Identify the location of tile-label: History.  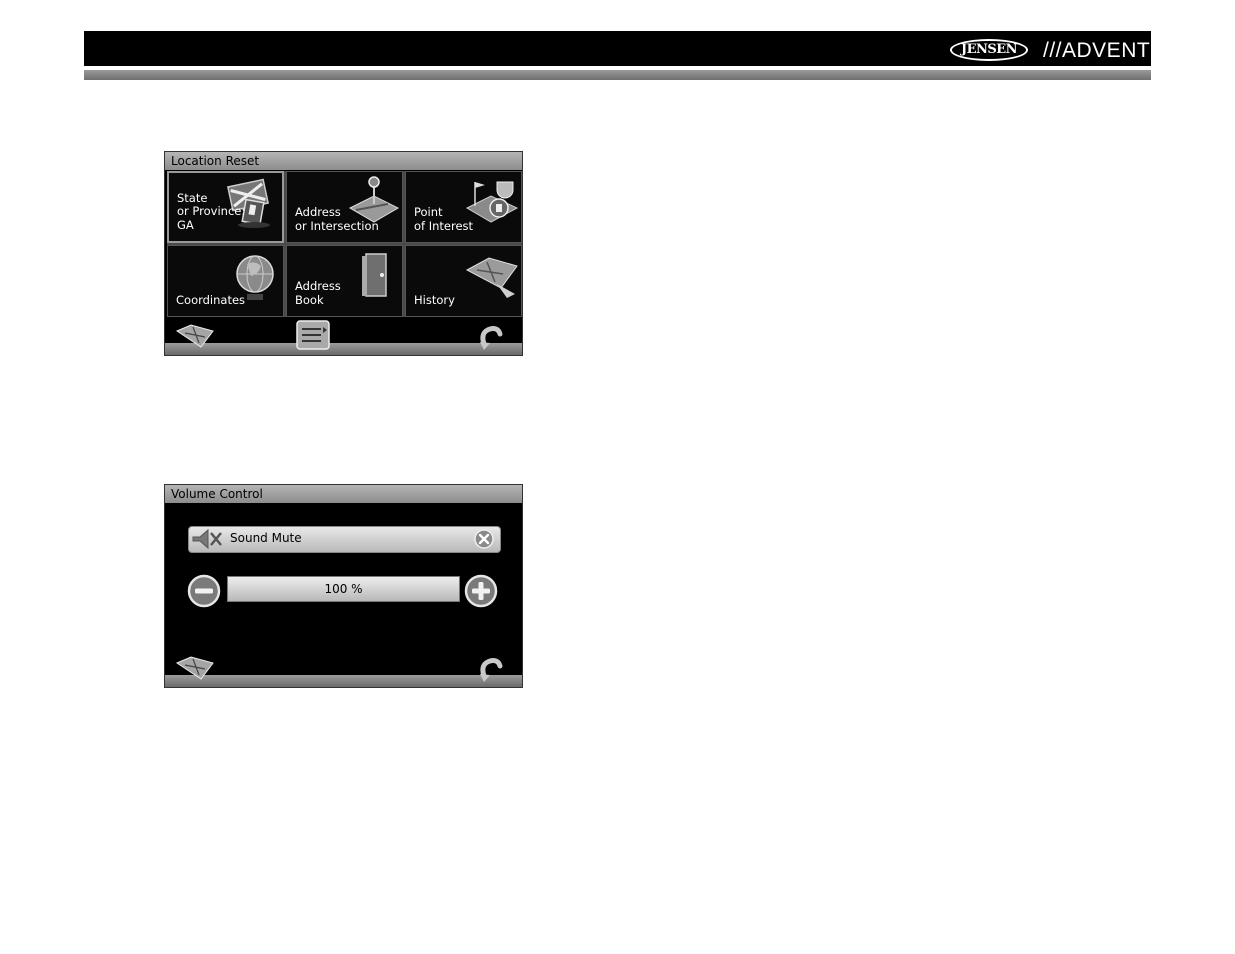
(434, 299).